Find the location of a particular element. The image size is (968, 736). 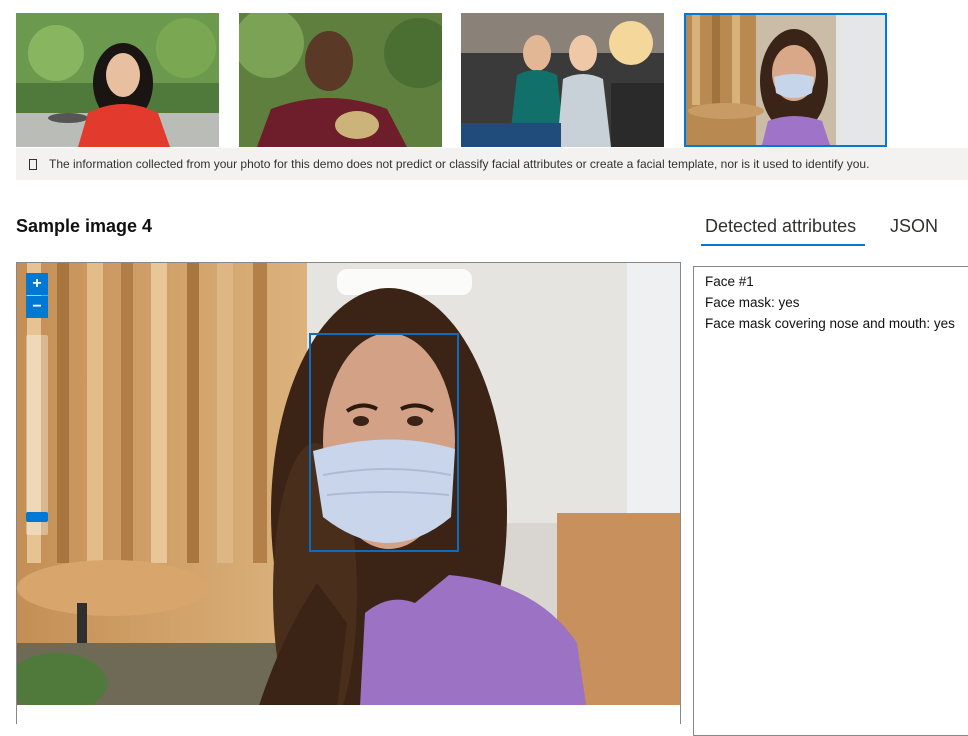

zoom-in-button: + is located at coordinates (37, 284).